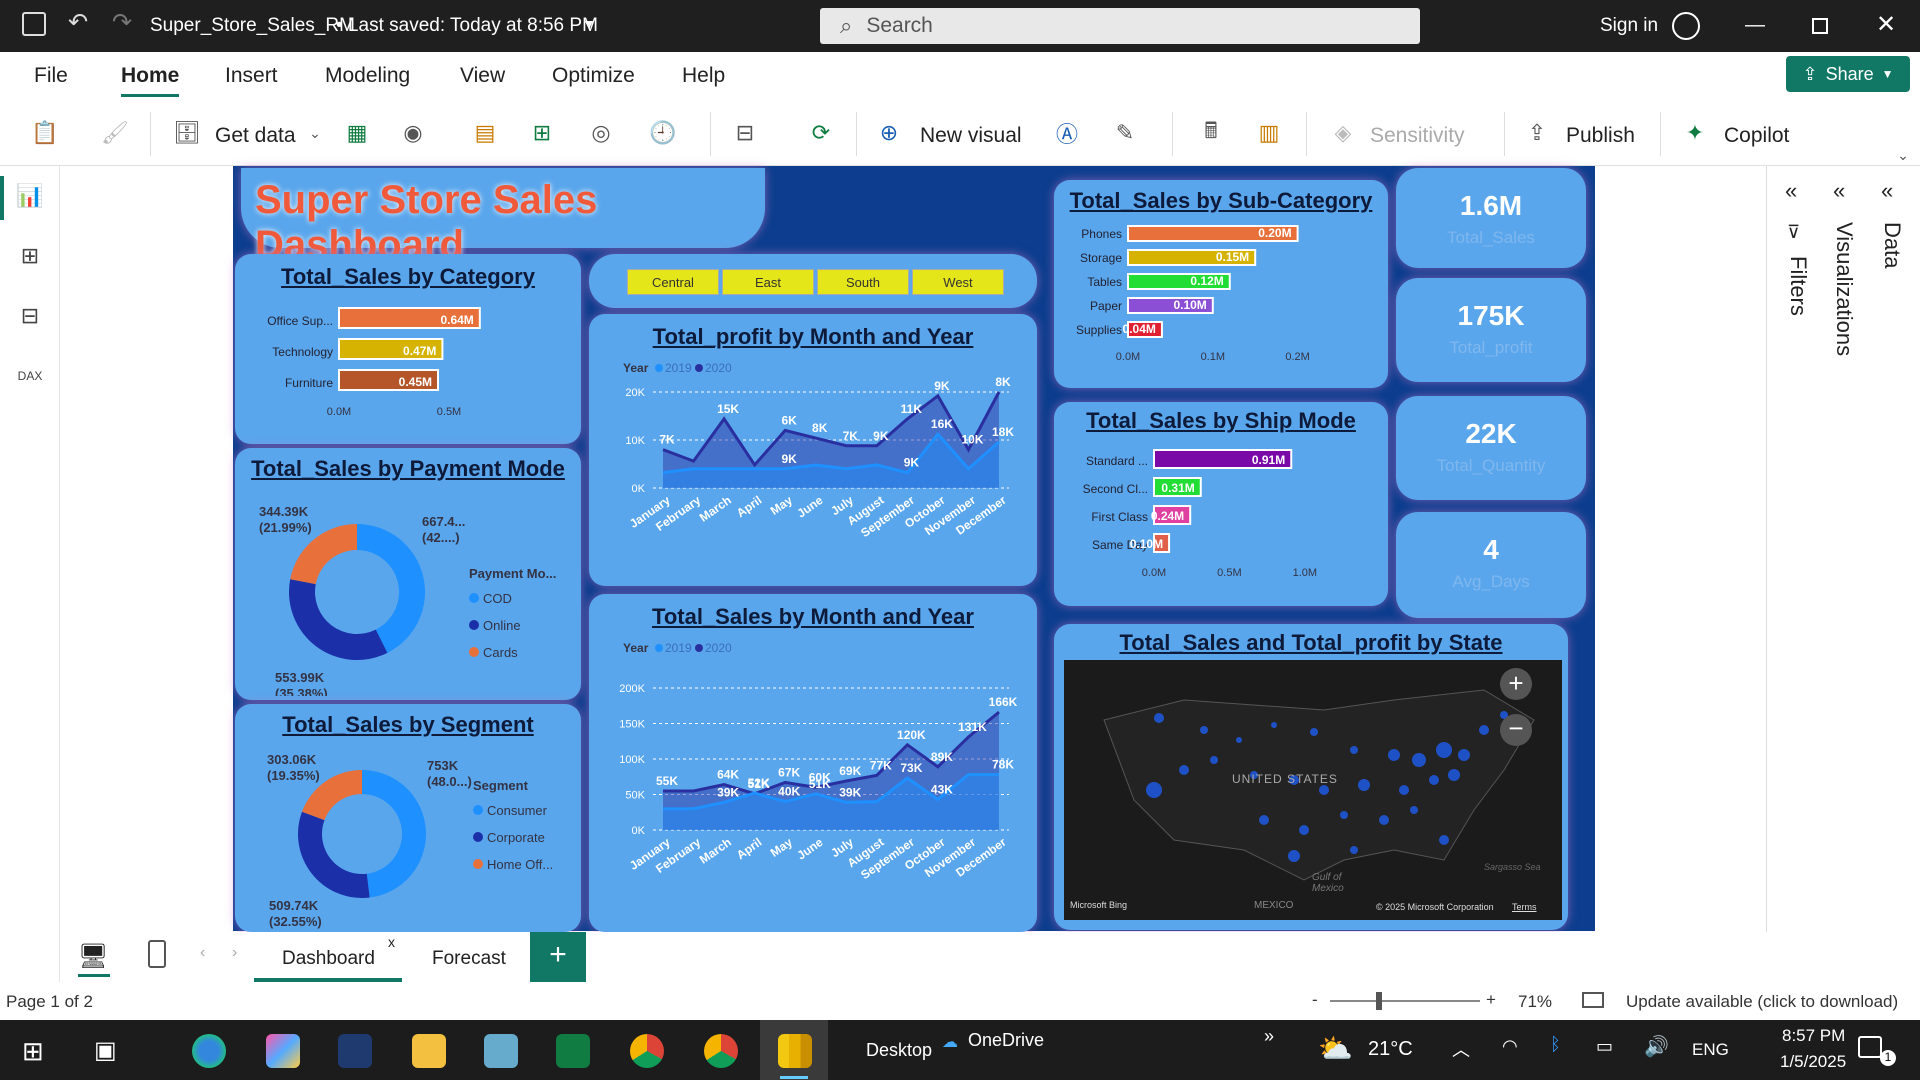  I want to click on region-button-south: South, so click(863, 282).